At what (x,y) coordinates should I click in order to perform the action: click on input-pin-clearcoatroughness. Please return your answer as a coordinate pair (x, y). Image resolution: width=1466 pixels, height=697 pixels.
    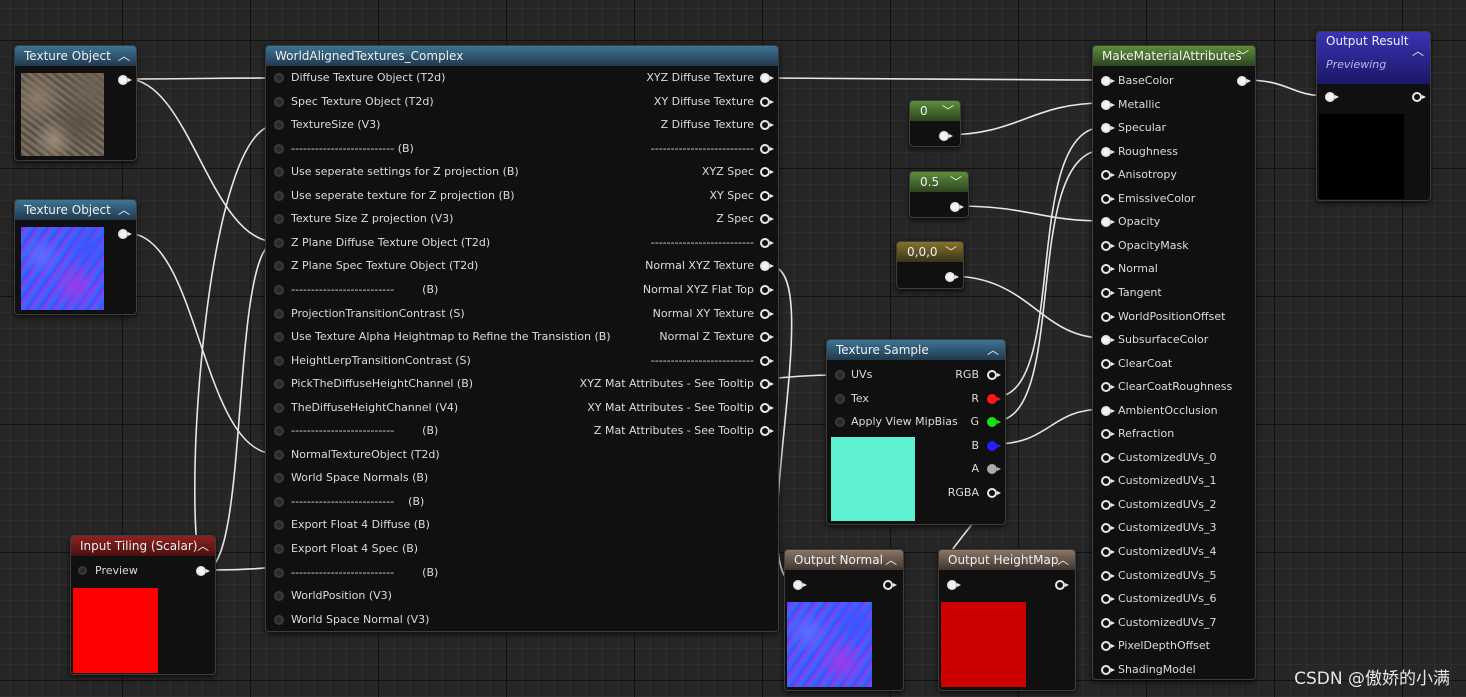
    Looking at the image, I should click on (1108, 387).